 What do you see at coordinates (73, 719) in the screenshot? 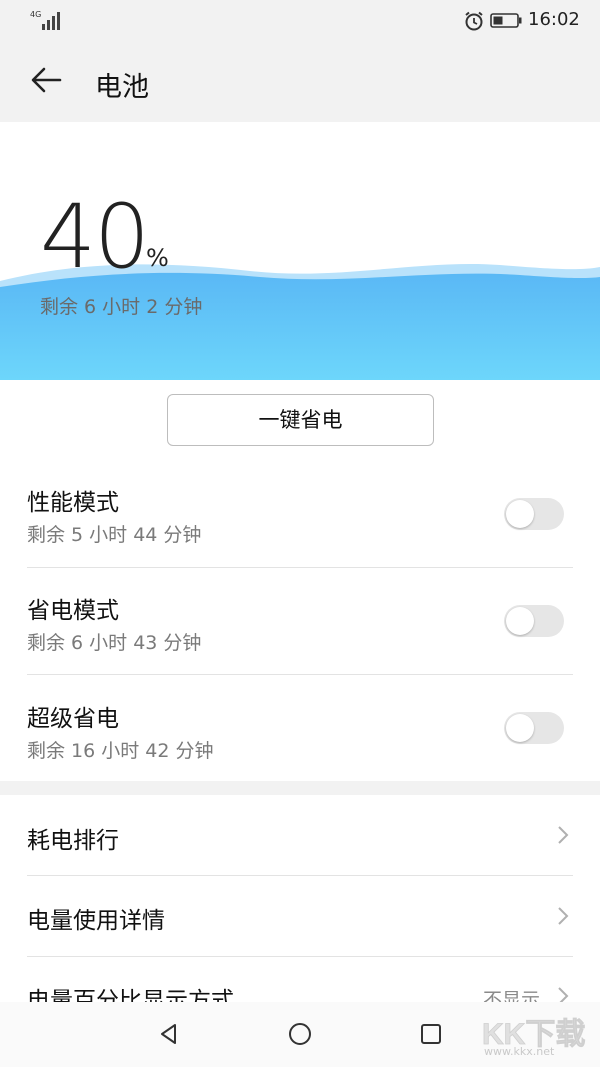
I see `mode-title: 超级省电` at bounding box center [73, 719].